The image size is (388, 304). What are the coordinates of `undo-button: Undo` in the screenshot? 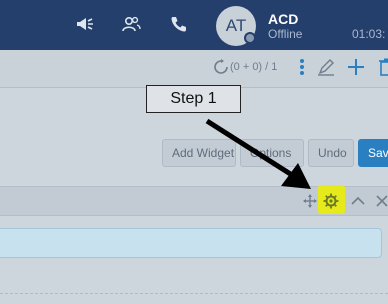 It's located at (331, 153).